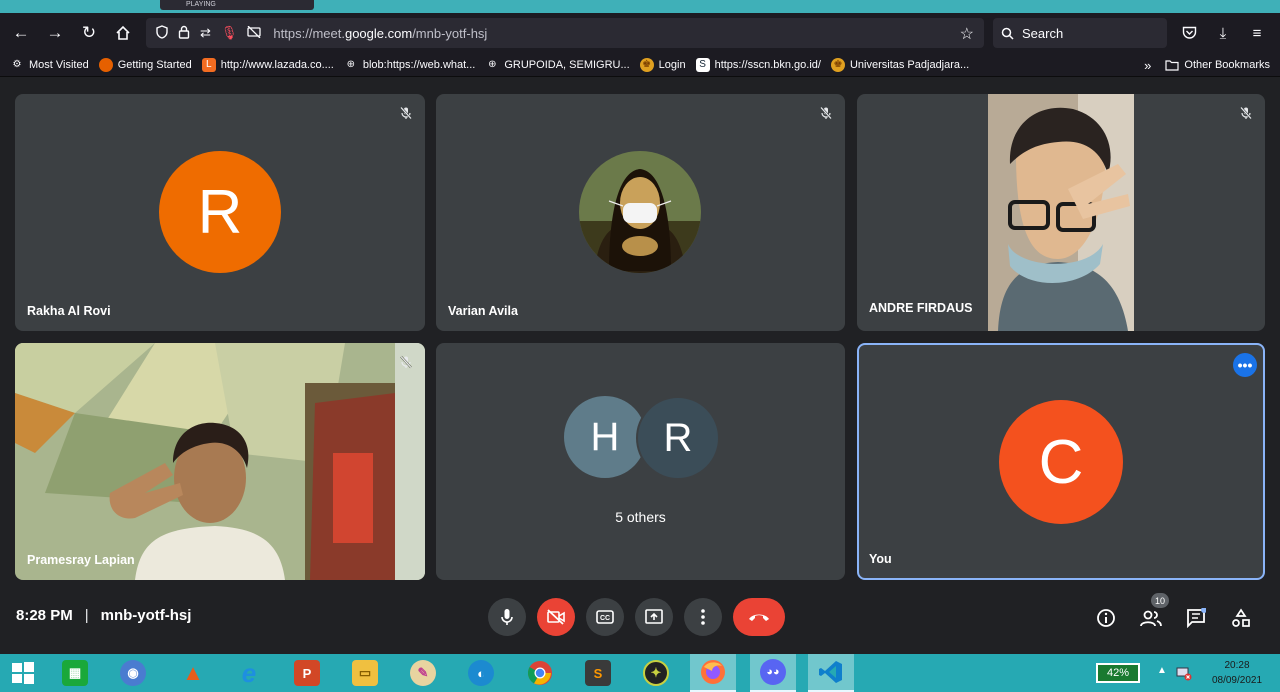 This screenshot has height=692, width=1280. I want to click on taskbar-paint: ✎, so click(423, 673).